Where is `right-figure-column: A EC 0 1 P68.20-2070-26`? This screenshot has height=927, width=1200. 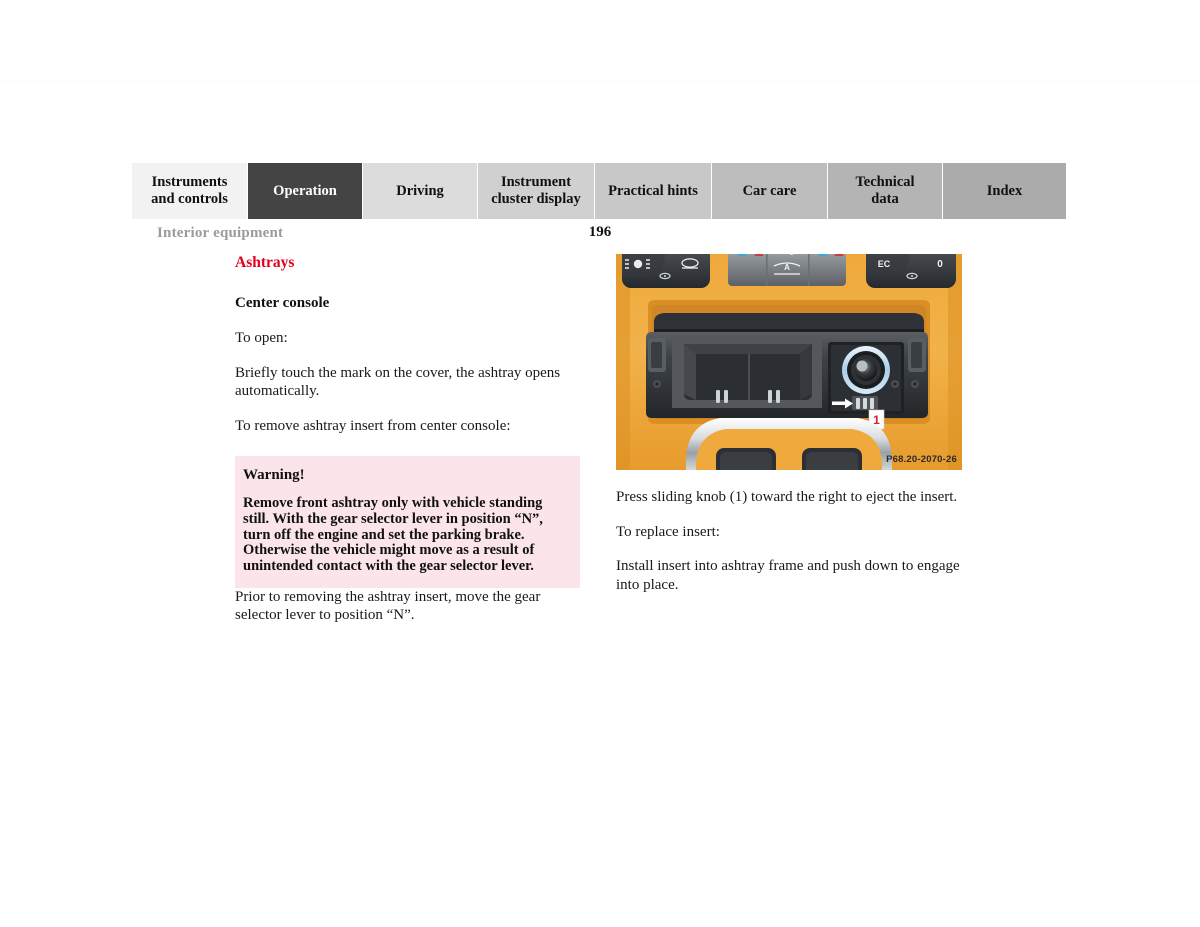 right-figure-column: A EC 0 1 P68.20-2070-26 is located at coordinates (790, 362).